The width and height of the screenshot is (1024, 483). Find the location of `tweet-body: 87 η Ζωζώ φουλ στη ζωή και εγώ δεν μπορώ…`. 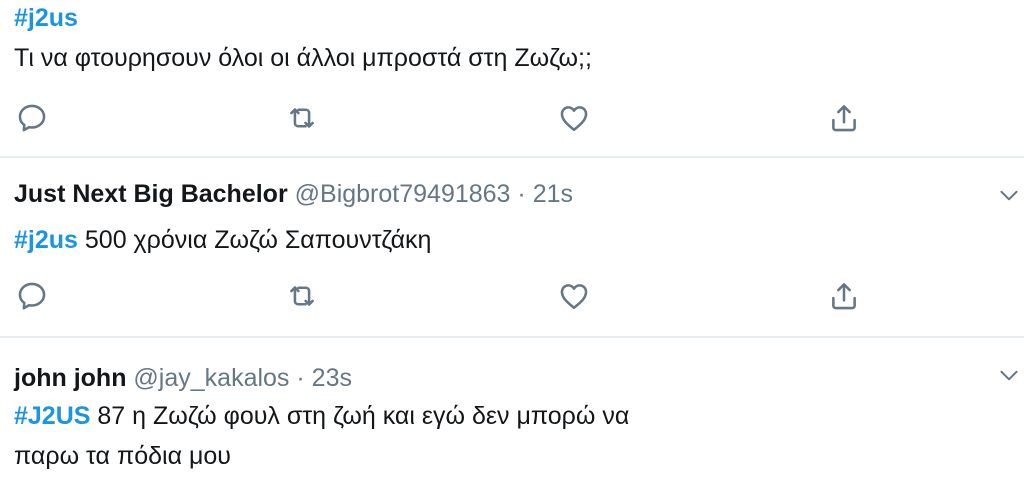

tweet-body: 87 η Ζωζώ φουλ στη ζωή και εγώ δεν μπορώ… is located at coordinates (360, 416).